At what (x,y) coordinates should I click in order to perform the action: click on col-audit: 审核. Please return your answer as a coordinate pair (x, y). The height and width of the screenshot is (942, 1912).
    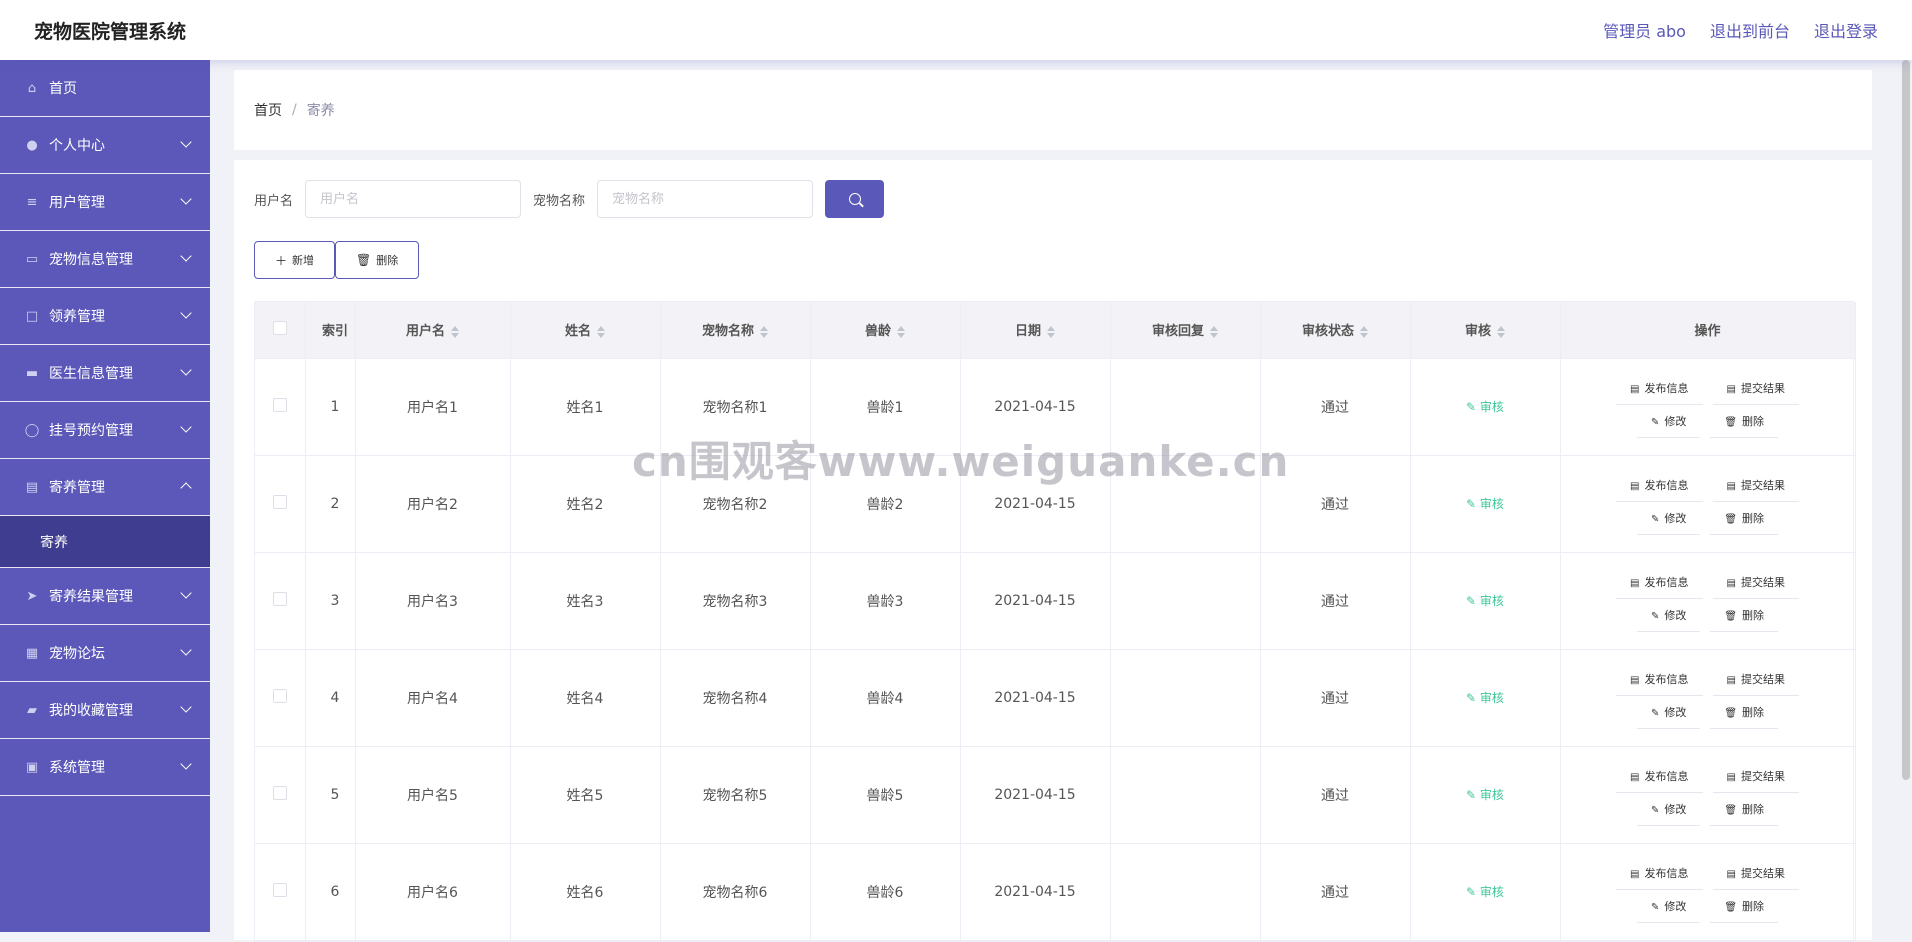
    Looking at the image, I should click on (1485, 330).